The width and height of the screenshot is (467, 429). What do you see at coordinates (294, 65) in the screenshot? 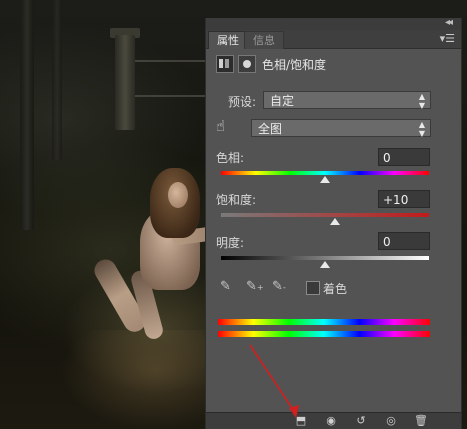
I see `adjustment-title: 色相/饱和度` at bounding box center [294, 65].